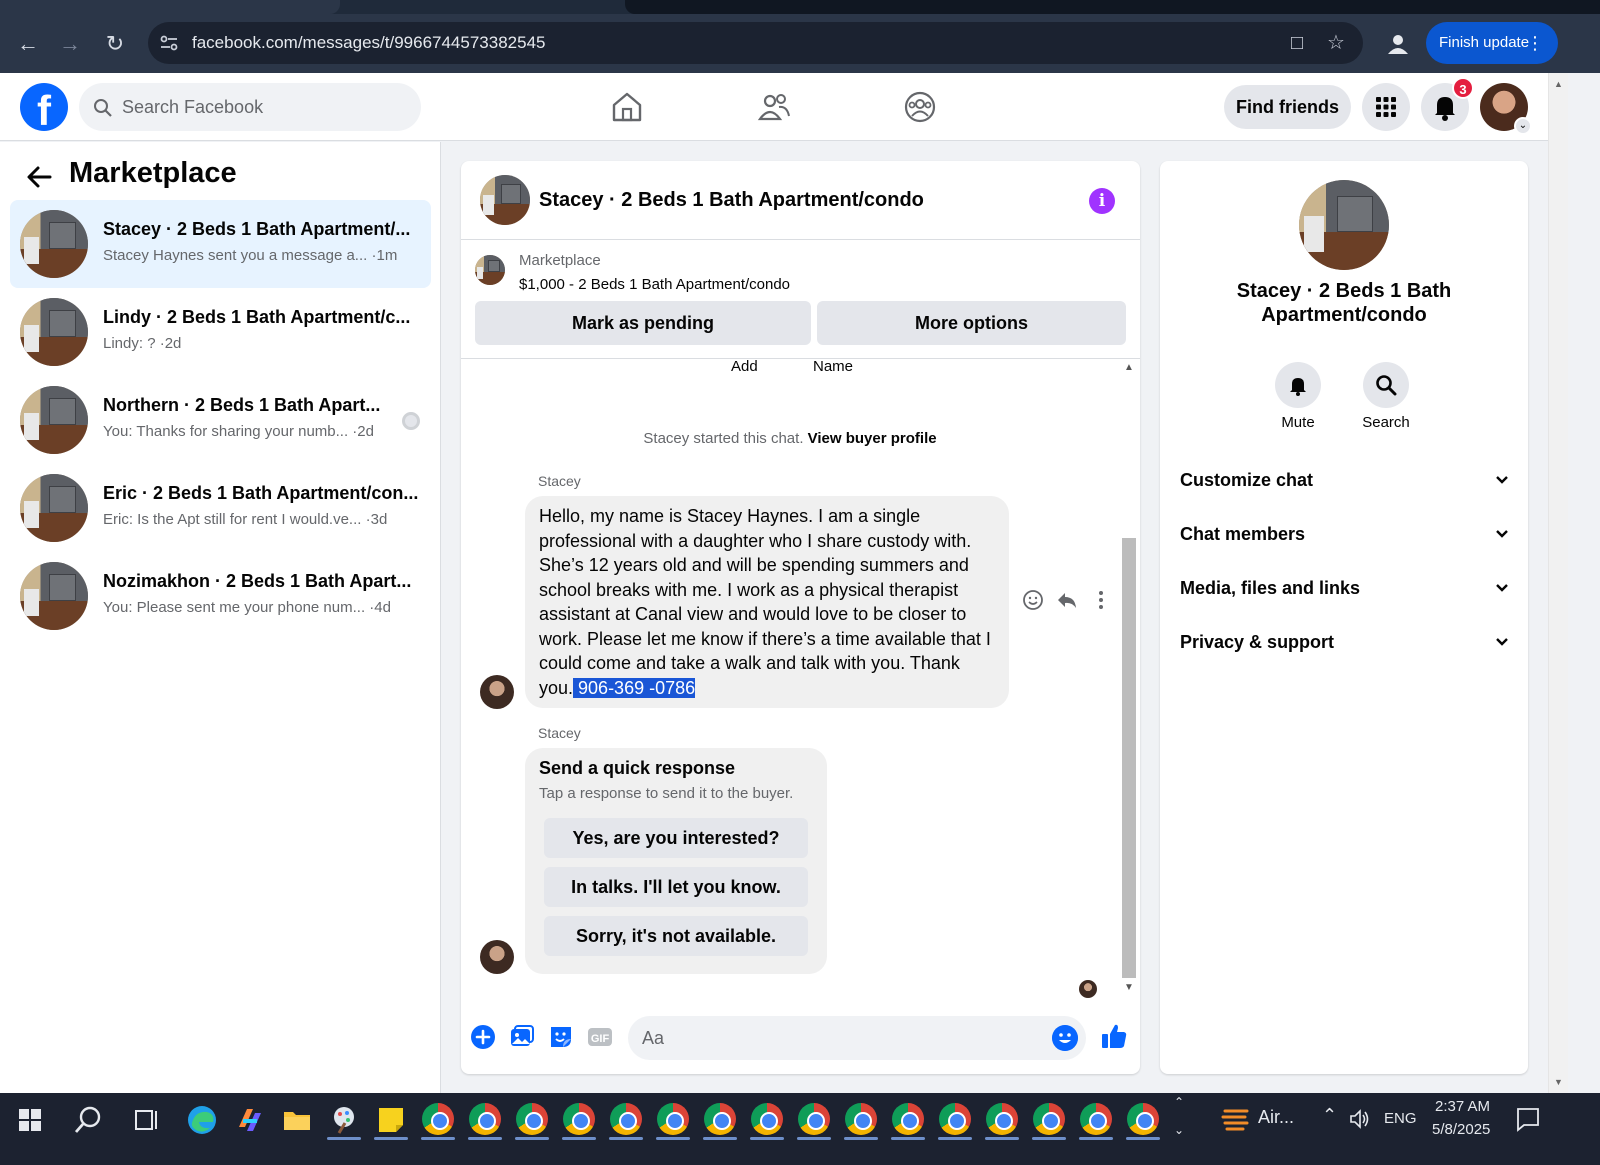  Describe the element at coordinates (1506, 109) in the screenshot. I see `account-avatar: ⌄` at that location.